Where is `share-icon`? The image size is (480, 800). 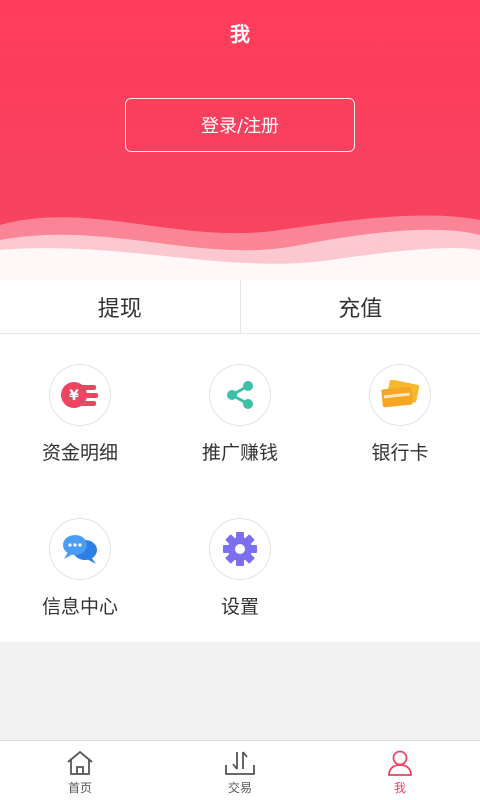
share-icon is located at coordinates (240, 395).